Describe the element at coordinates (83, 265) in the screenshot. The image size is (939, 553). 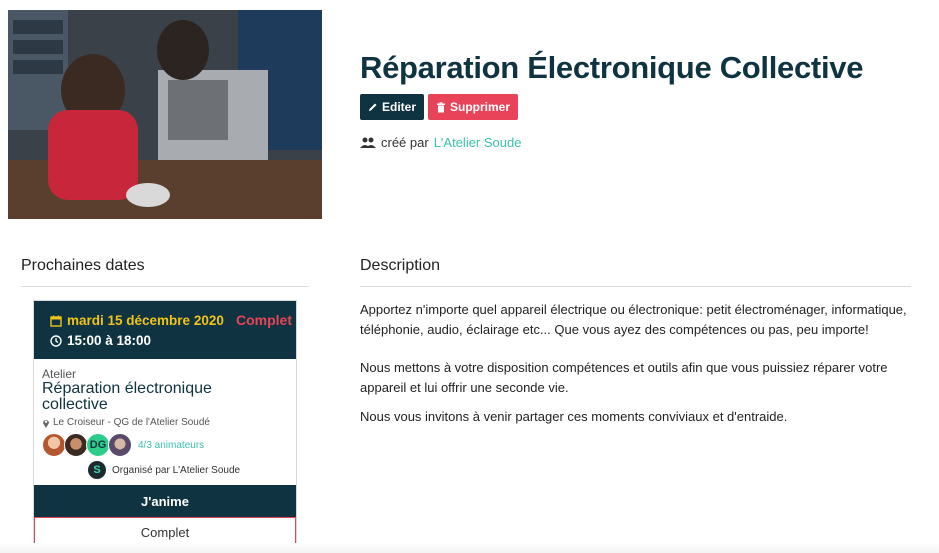
I see `dates-section-title: Prochaines dates` at that location.